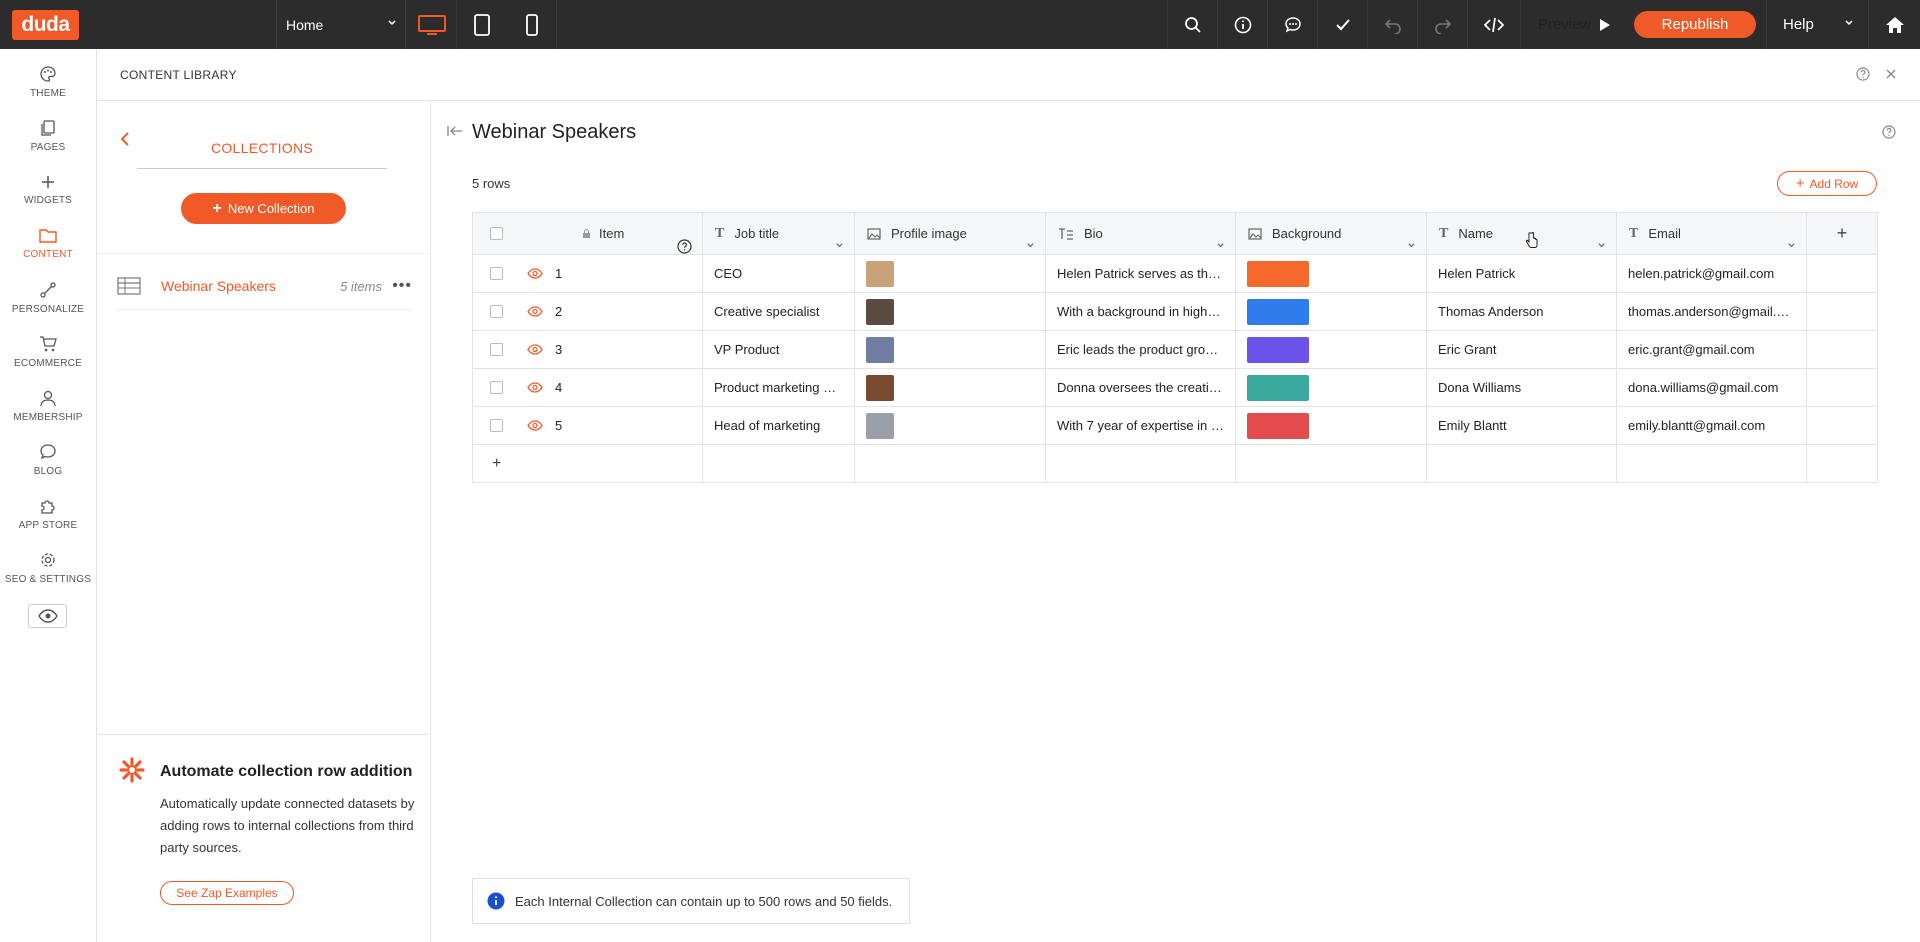 The image size is (1920, 942). What do you see at coordinates (1711, 311) in the screenshot?
I see `email-cell: thomas.anderson@gmail.com` at bounding box center [1711, 311].